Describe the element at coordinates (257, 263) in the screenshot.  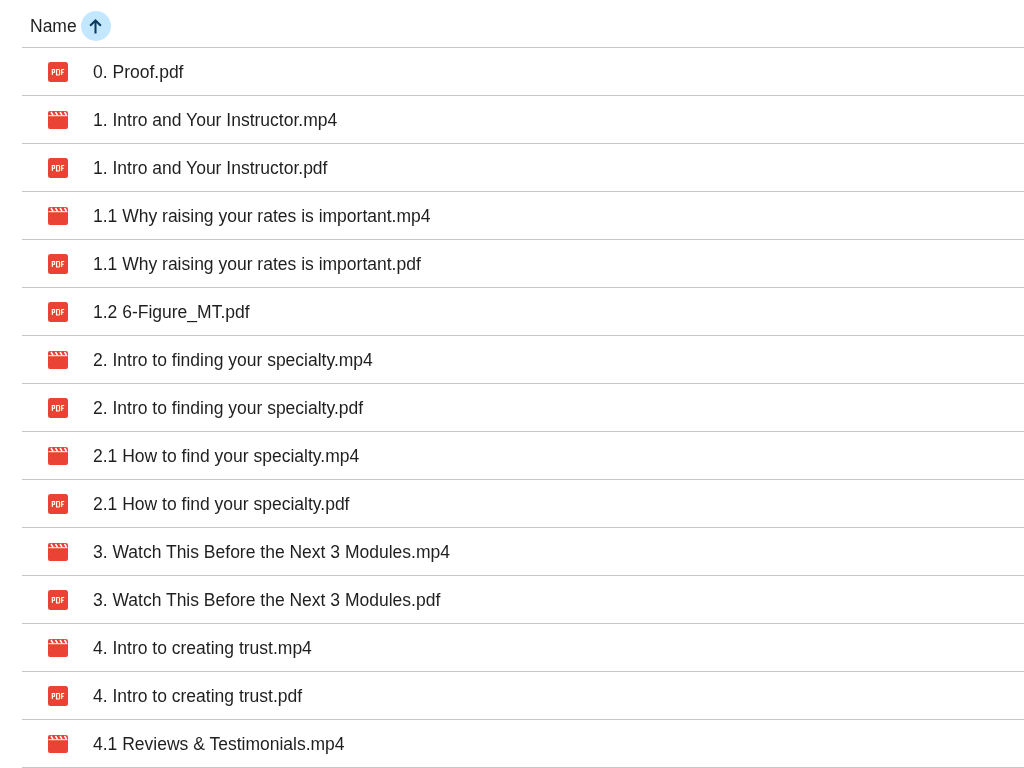
I see `file-name: 1.1 Why raising your rates is important.pdf` at that location.